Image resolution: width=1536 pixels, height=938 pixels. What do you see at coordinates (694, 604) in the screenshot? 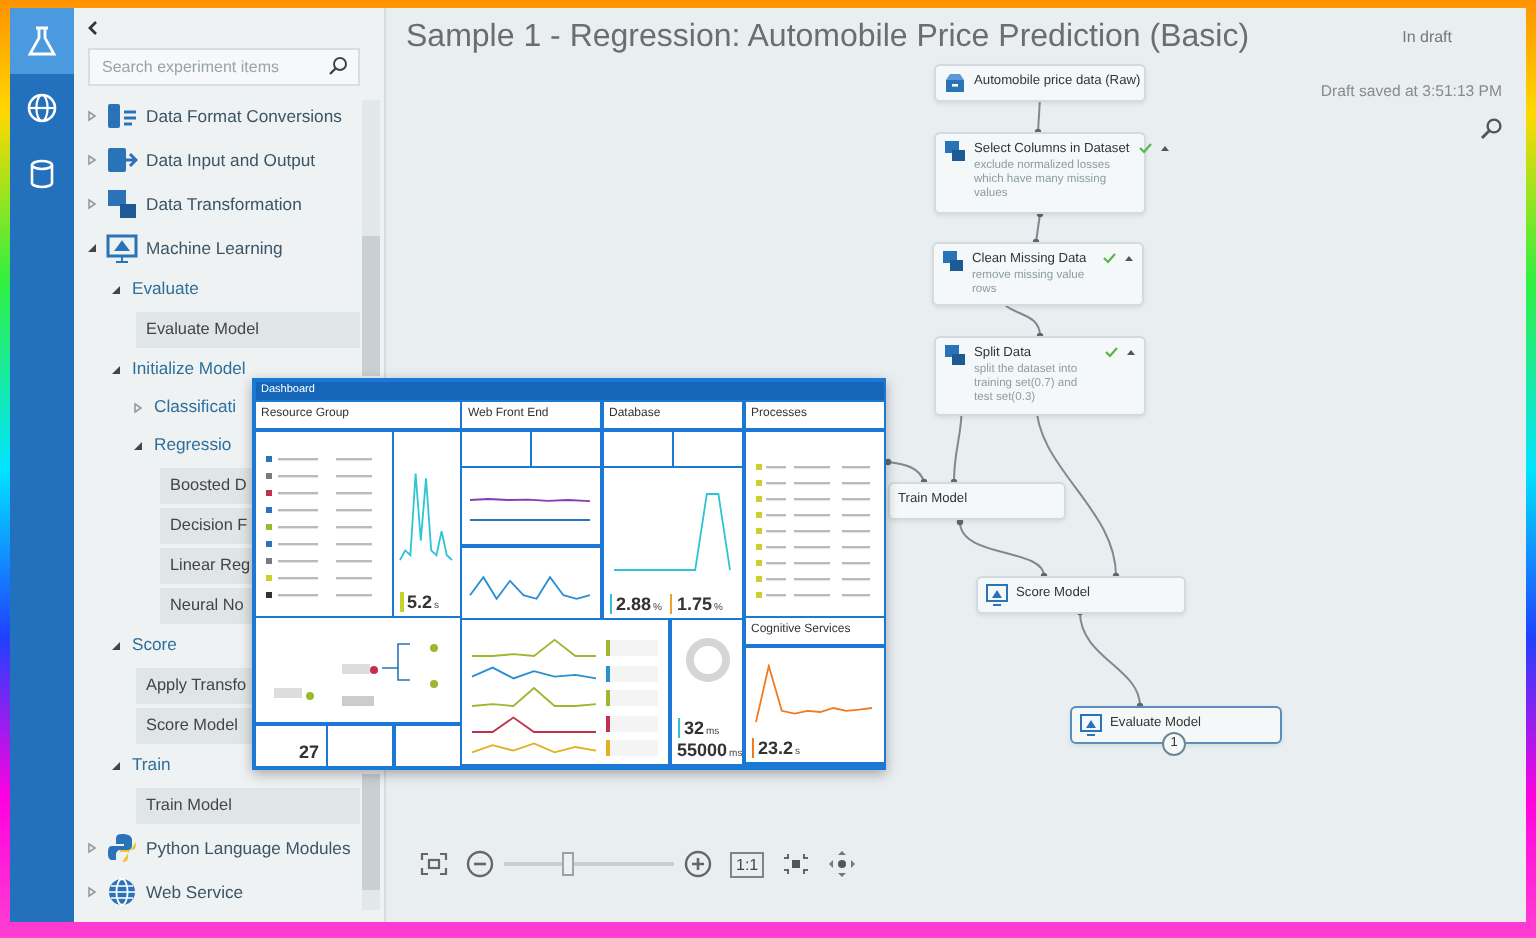
I see `metric-value: 1.75` at bounding box center [694, 604].